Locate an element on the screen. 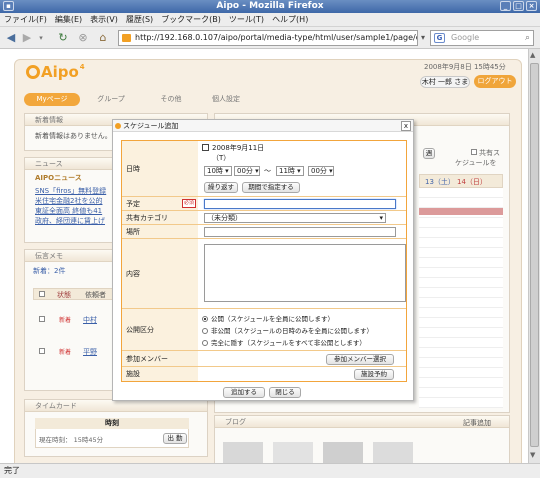 Image resolution: width=540 pixels, height=478 pixels. memo-header-from: 依頼者 is located at coordinates (95, 295).